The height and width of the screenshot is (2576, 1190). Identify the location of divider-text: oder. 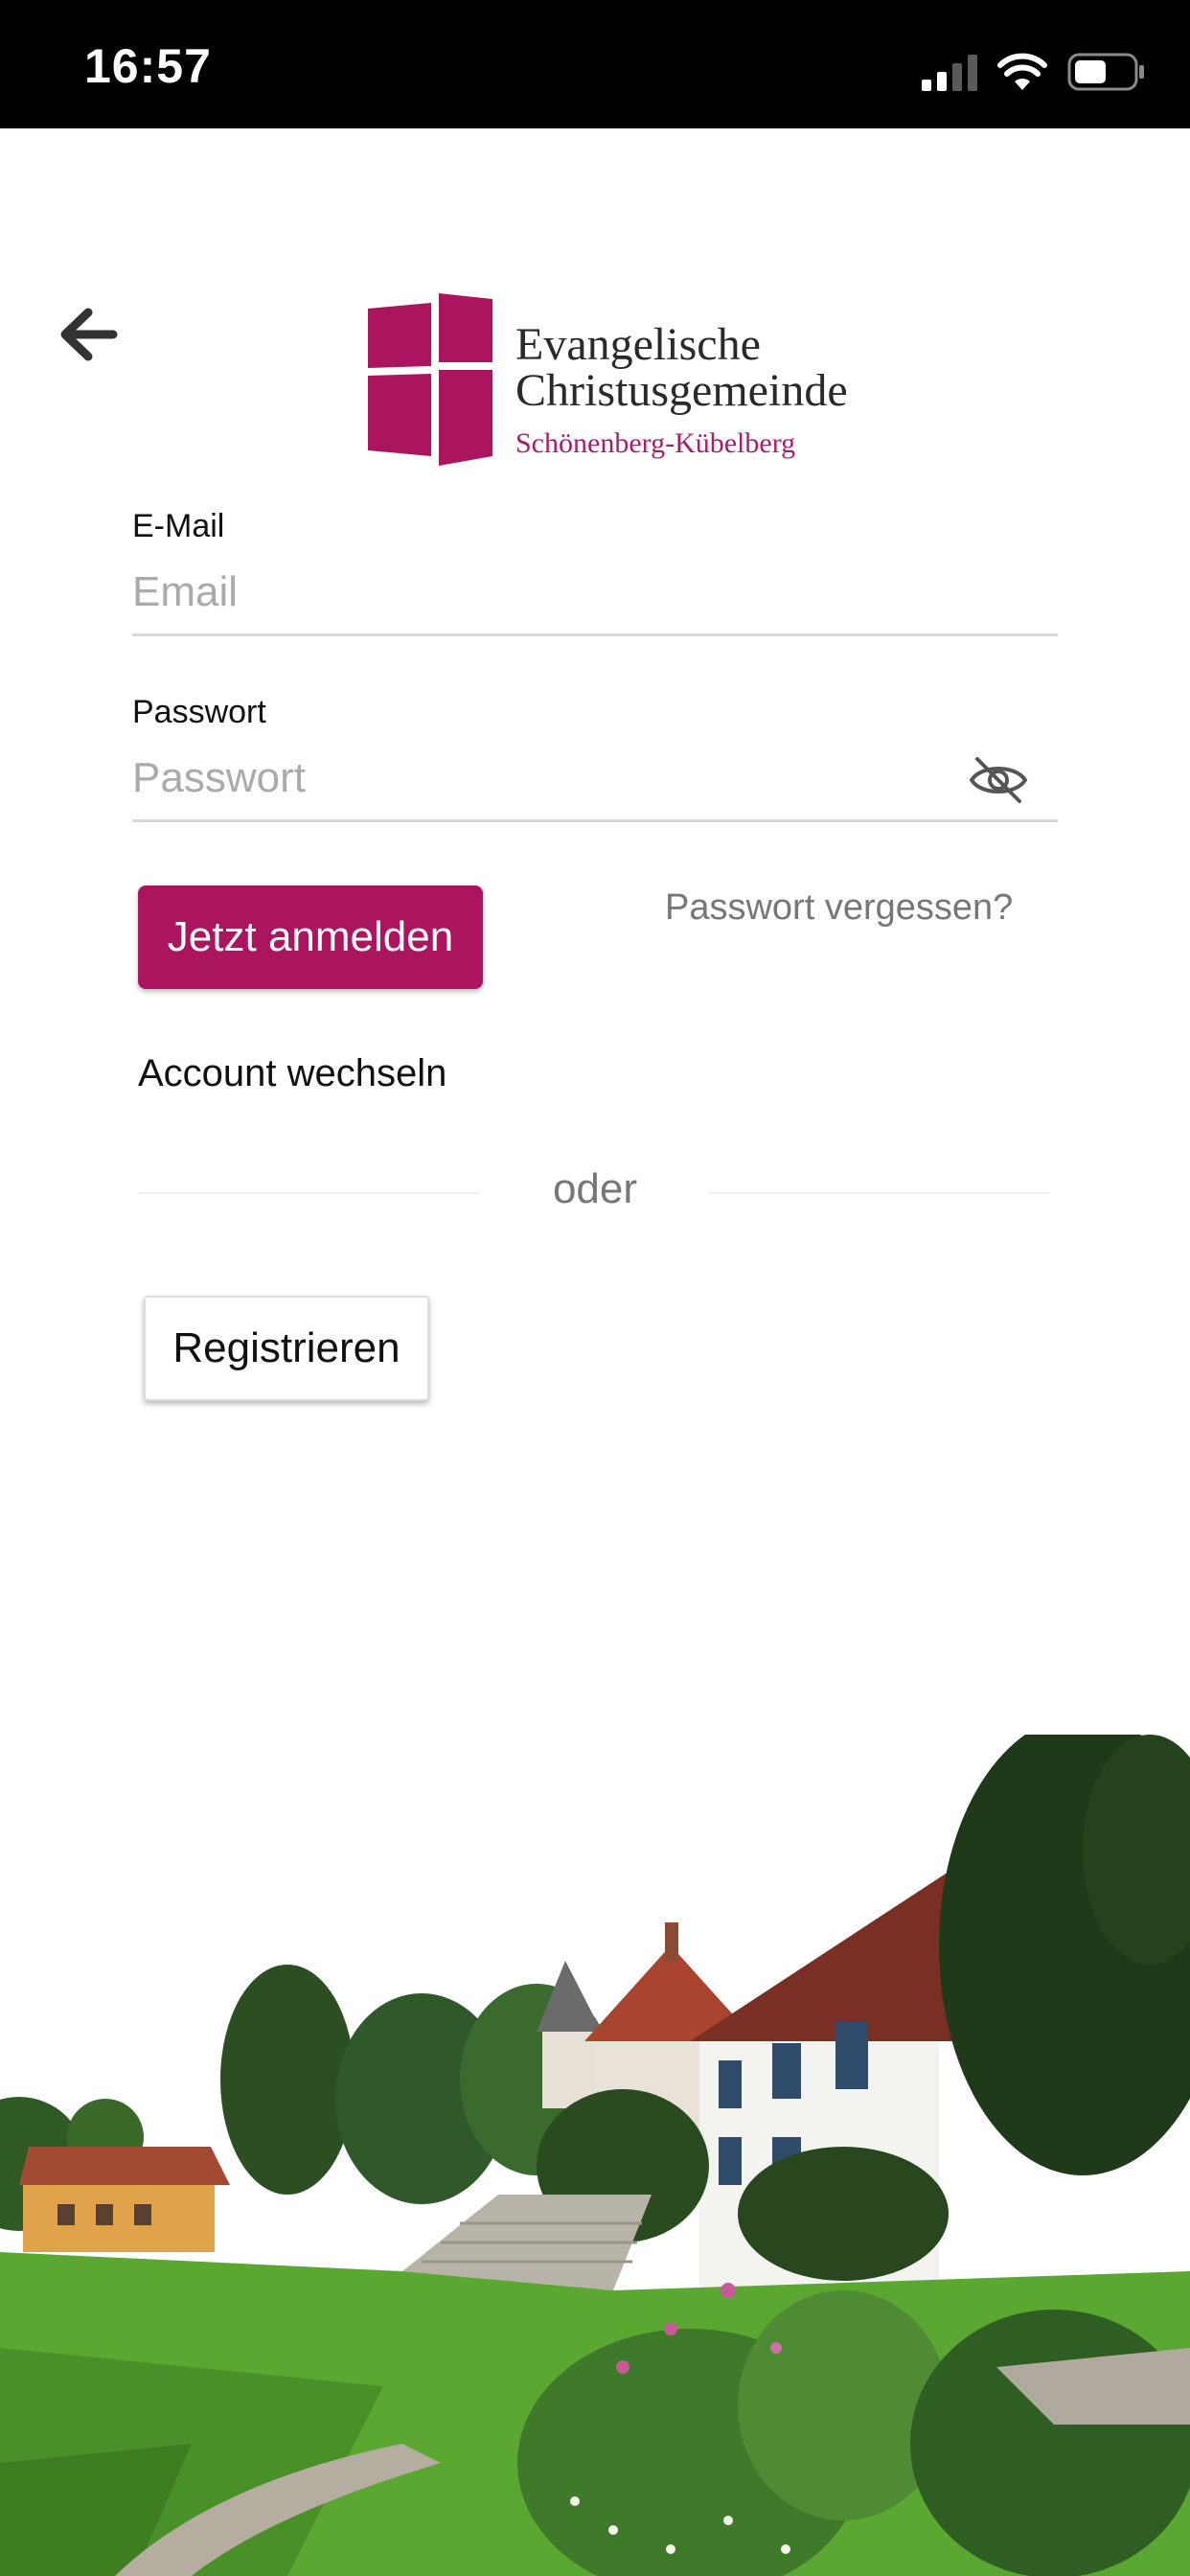
(595, 1188).